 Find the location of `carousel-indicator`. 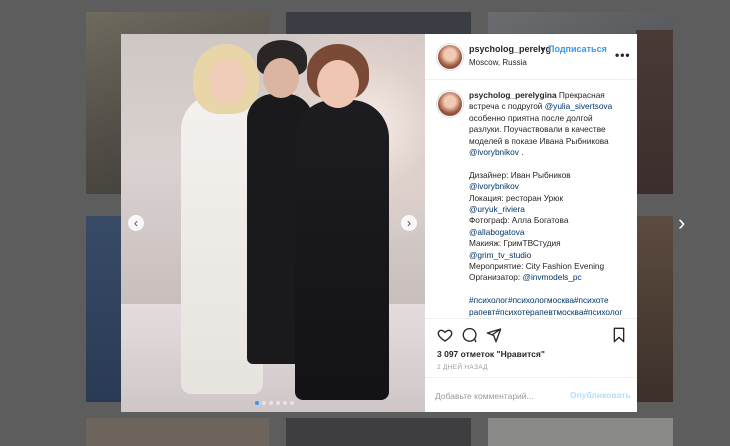

carousel-indicator is located at coordinates (274, 403).